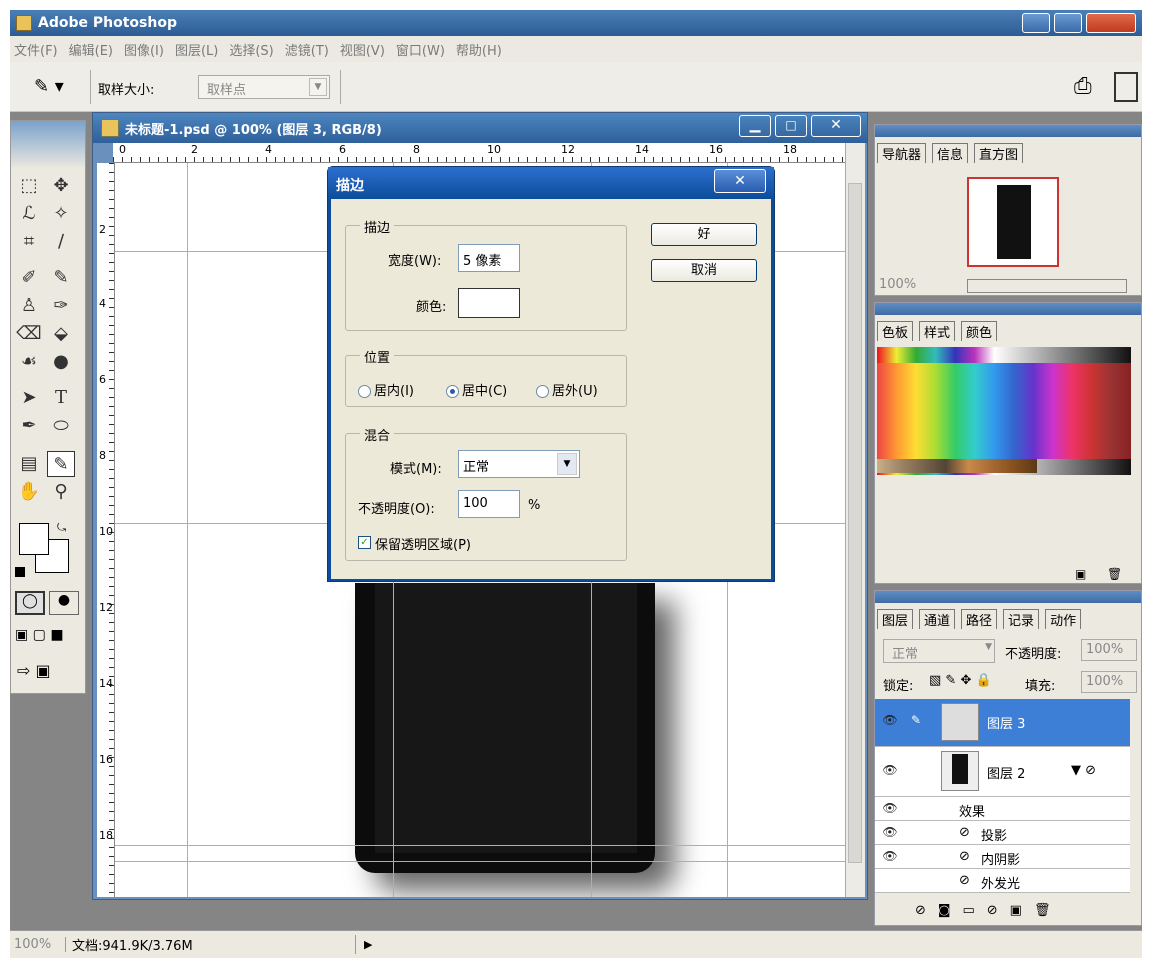 This screenshot has height=967, width=1149. Describe the element at coordinates (1021, 619) in the screenshot. I see `tab-history: 记录` at that location.